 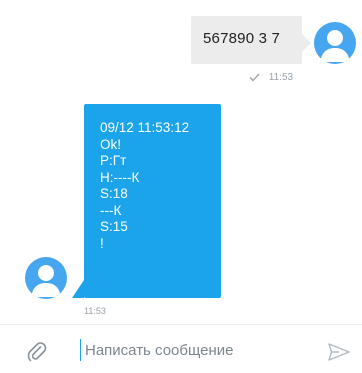 I want to click on incoming-line: 09/12 11:53:12, so click(x=145, y=127).